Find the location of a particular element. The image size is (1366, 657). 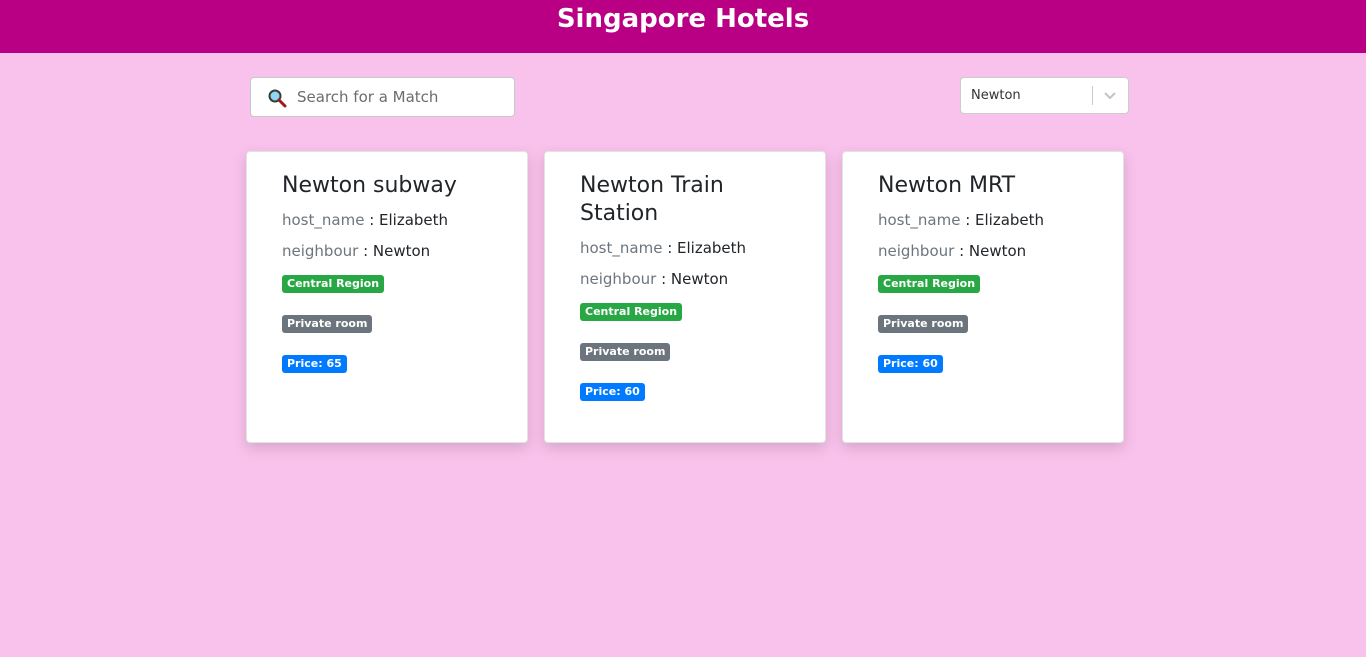

search-input is located at coordinates (402, 97).